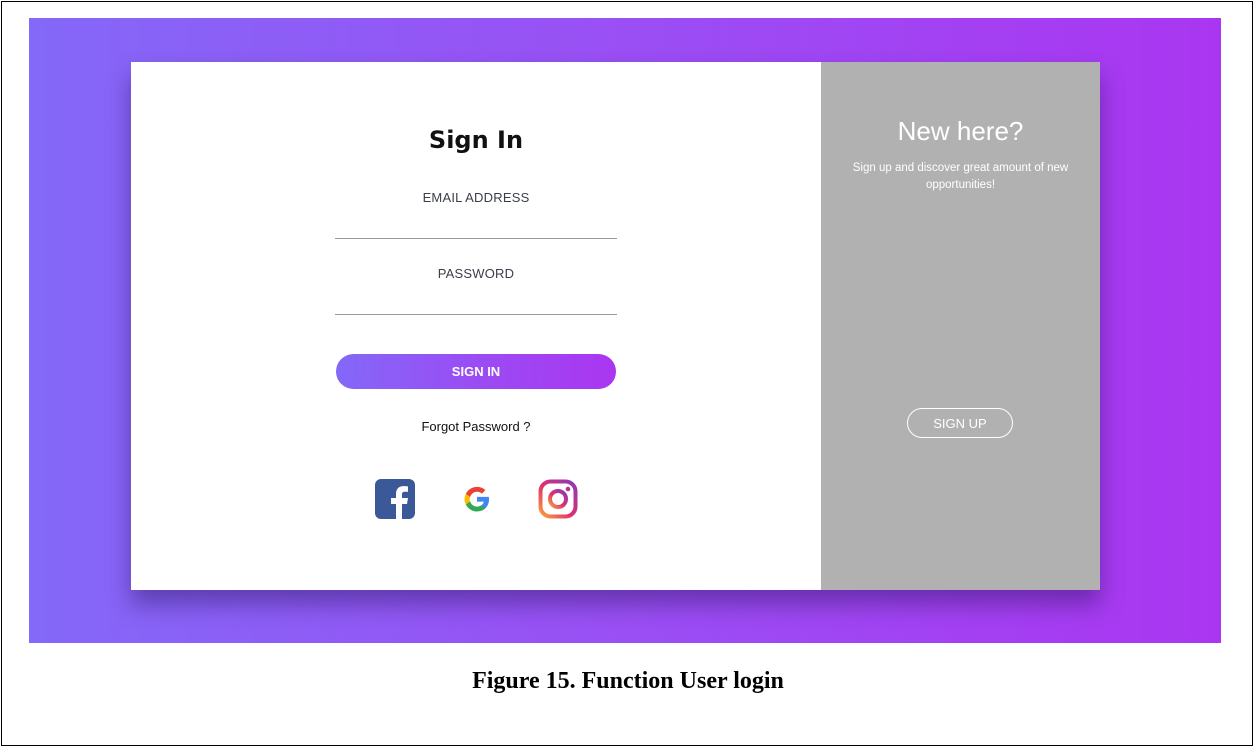 The image size is (1256, 749). I want to click on facebook-icon, so click(395, 499).